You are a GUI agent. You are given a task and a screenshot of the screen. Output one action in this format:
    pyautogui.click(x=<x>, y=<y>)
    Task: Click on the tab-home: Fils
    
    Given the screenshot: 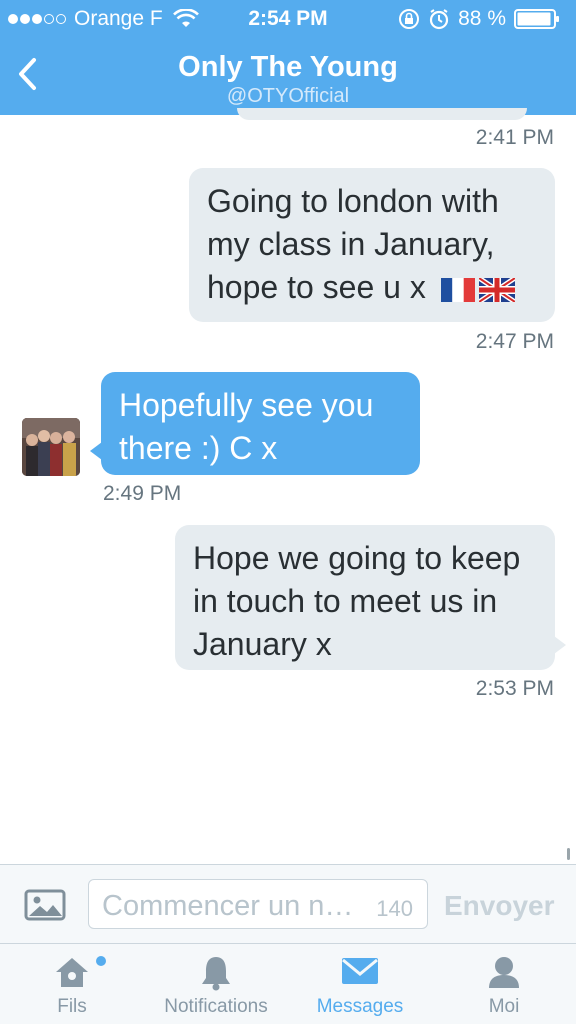 What is the action you would take?
    pyautogui.click(x=72, y=984)
    